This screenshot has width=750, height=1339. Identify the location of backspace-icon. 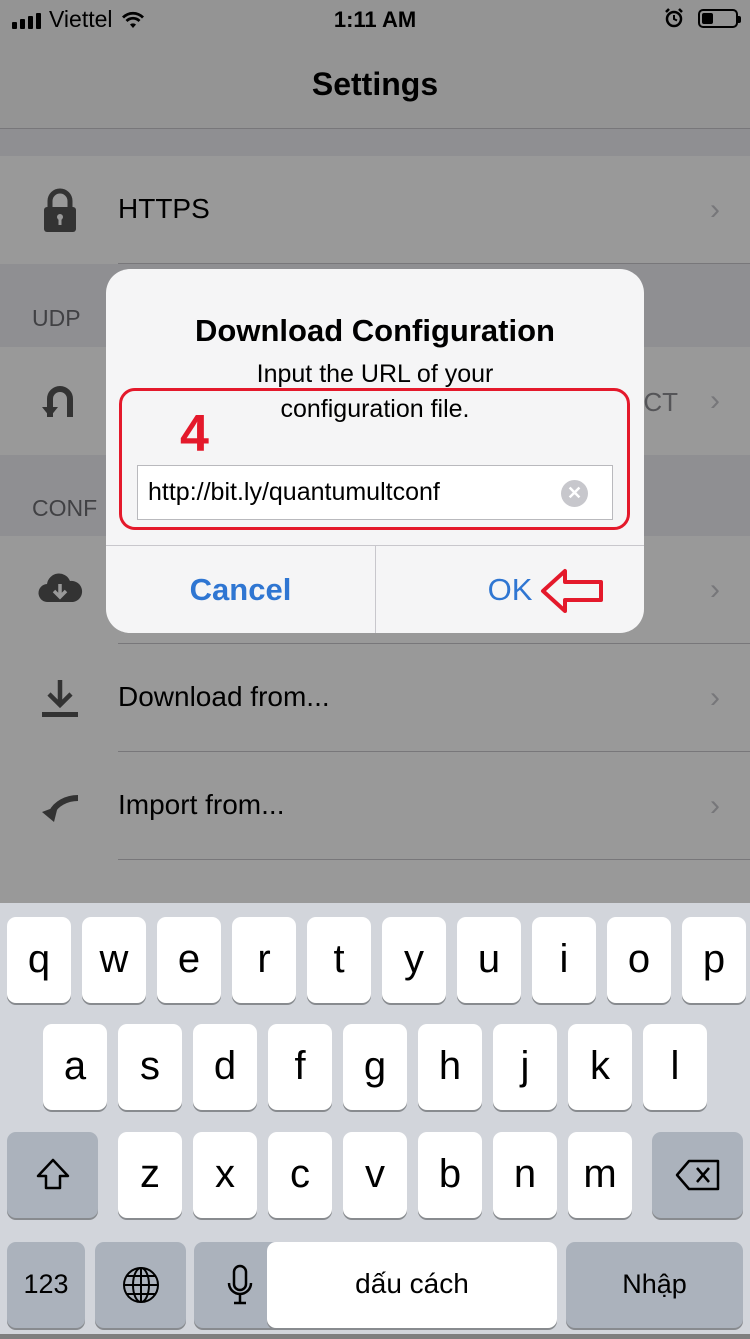
(697, 1175).